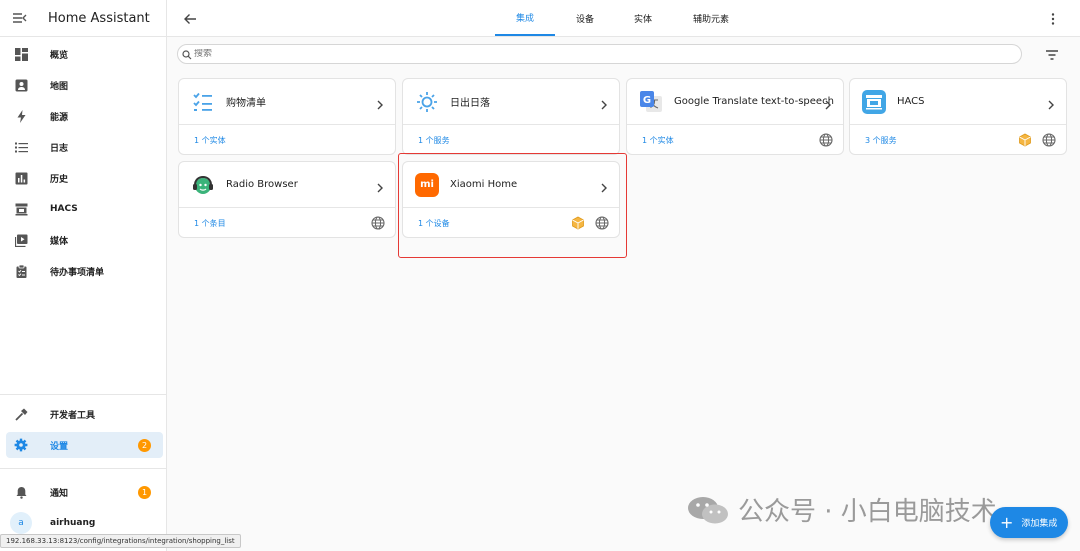  Describe the element at coordinates (84, 116) in the screenshot. I see `sidebar-item-energy: 能源` at that location.